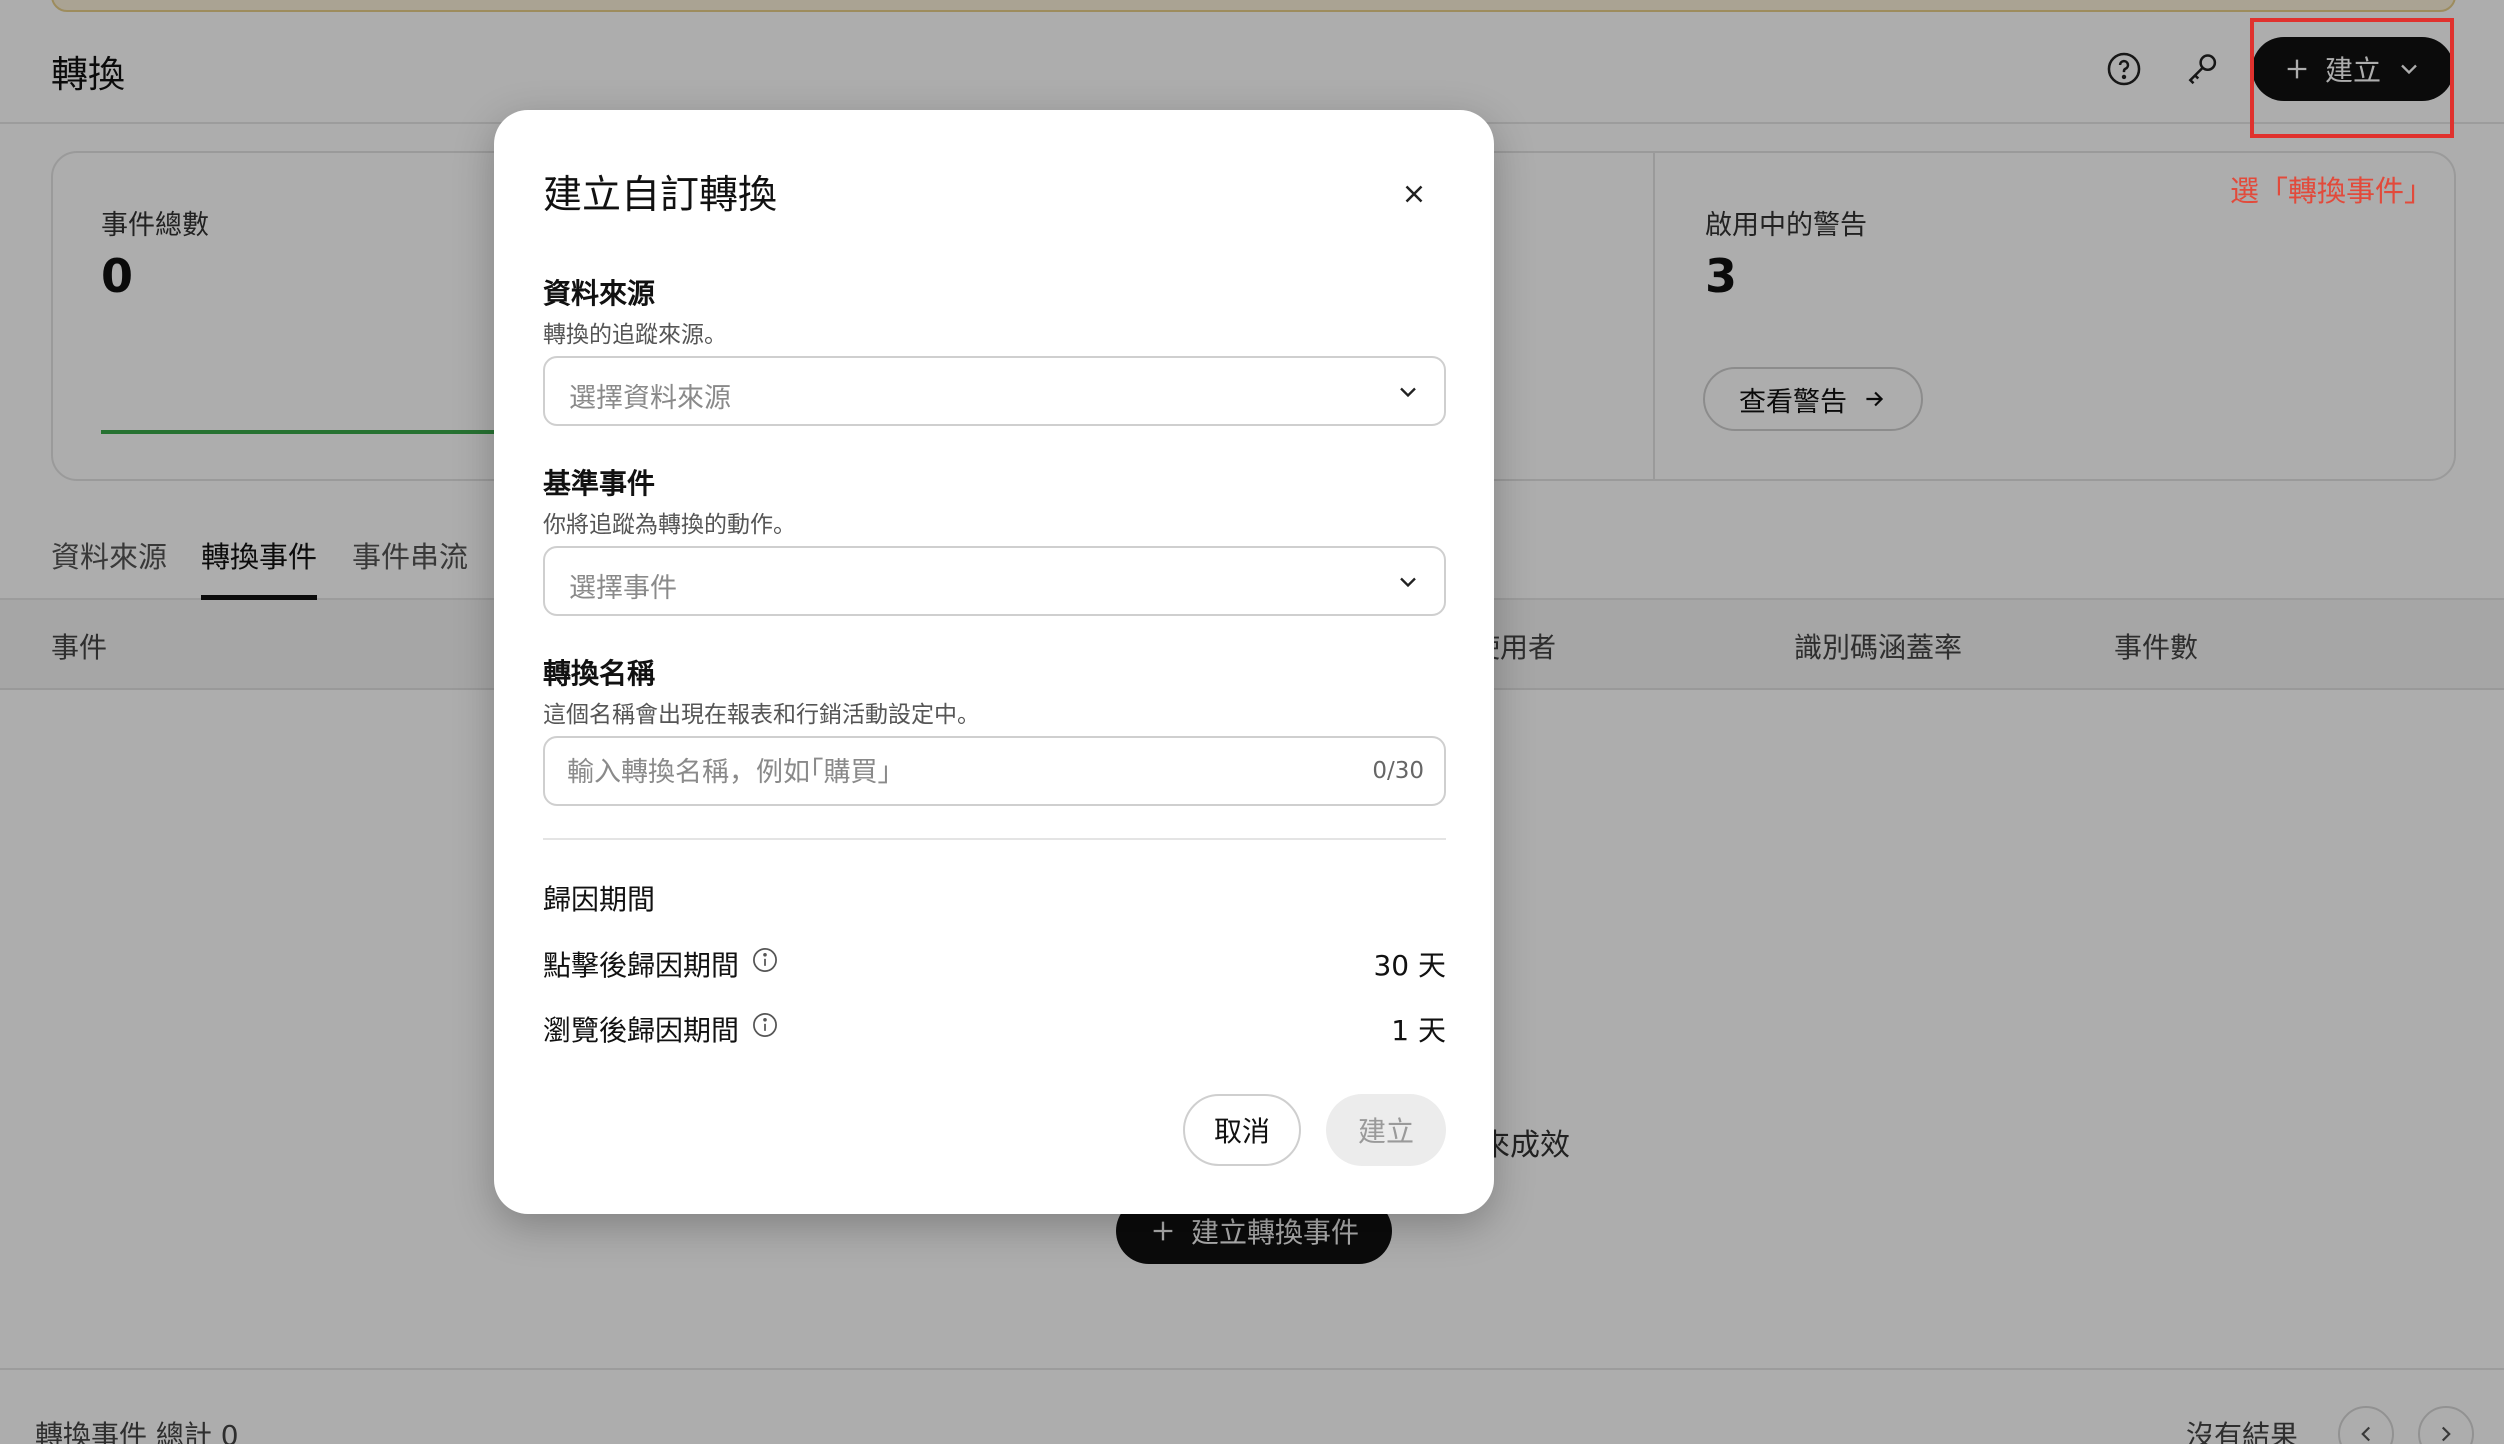  I want to click on data-source-help: 轉換的追蹤來源。, so click(635, 335).